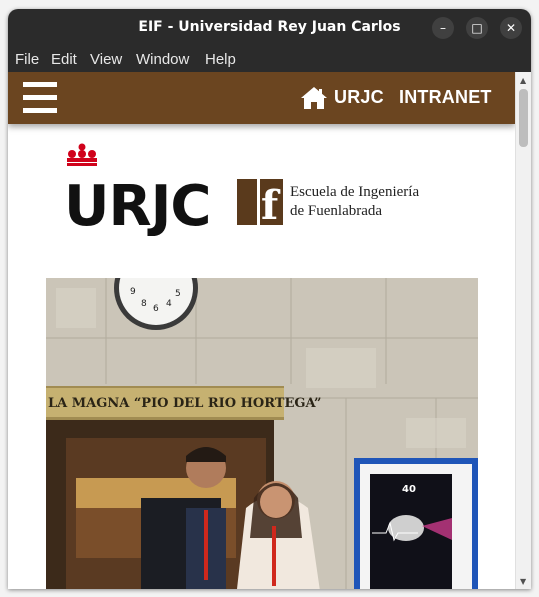 Image resolution: width=539 pixels, height=597 pixels. I want to click on minimize-button: –, so click(443, 28).